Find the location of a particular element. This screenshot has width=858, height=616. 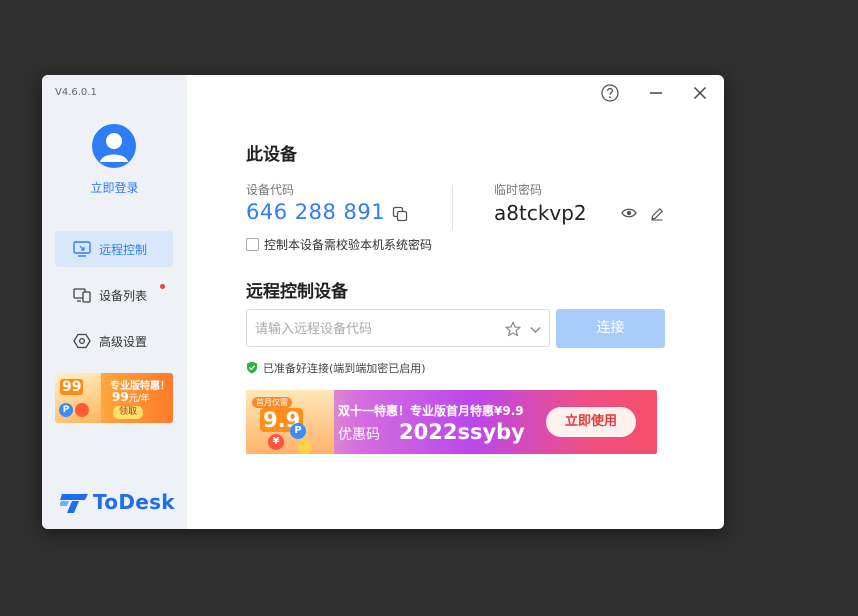

sidebar-item-remote-control: 远程控制 is located at coordinates (114, 249).